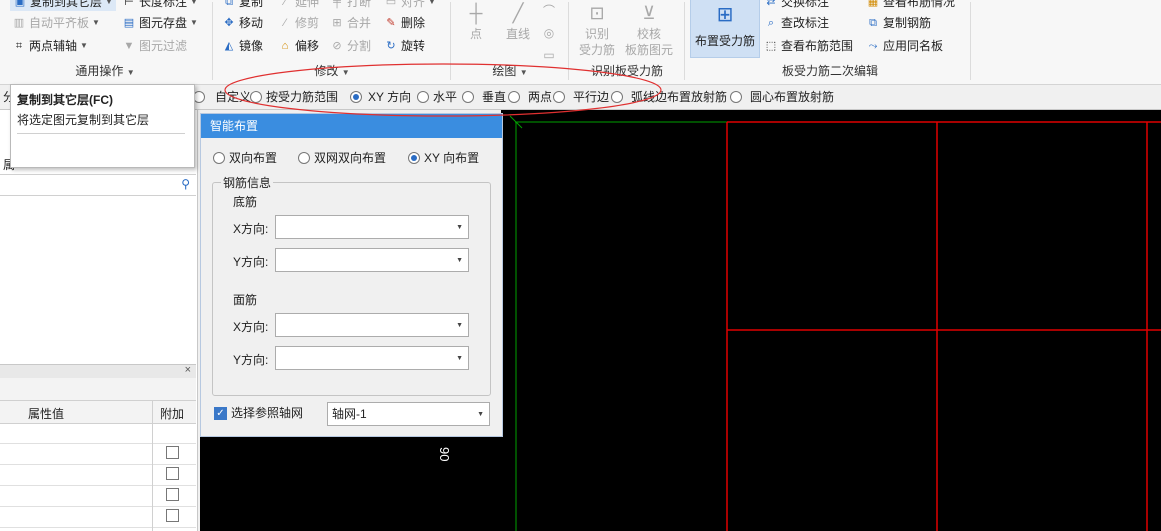 The image size is (1161, 531). I want to click on rebar-info-legend: 钢筋信息, so click(247, 182).